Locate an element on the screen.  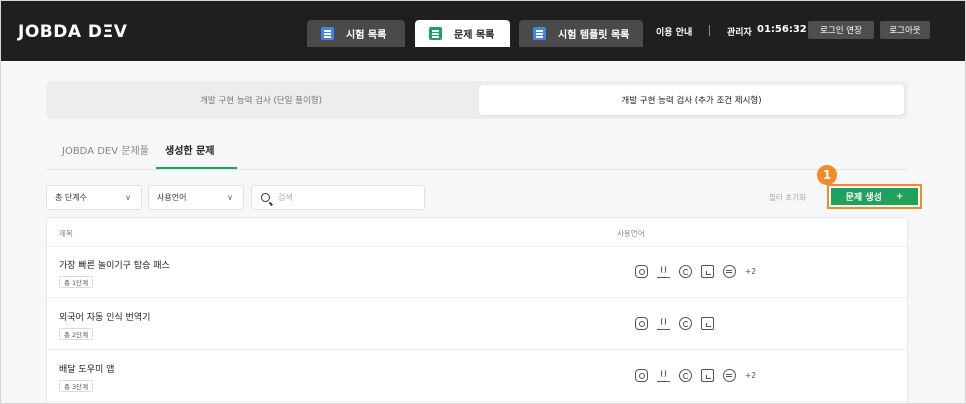
tab-problem-list-label: 문제 목록 is located at coordinates (474, 35).